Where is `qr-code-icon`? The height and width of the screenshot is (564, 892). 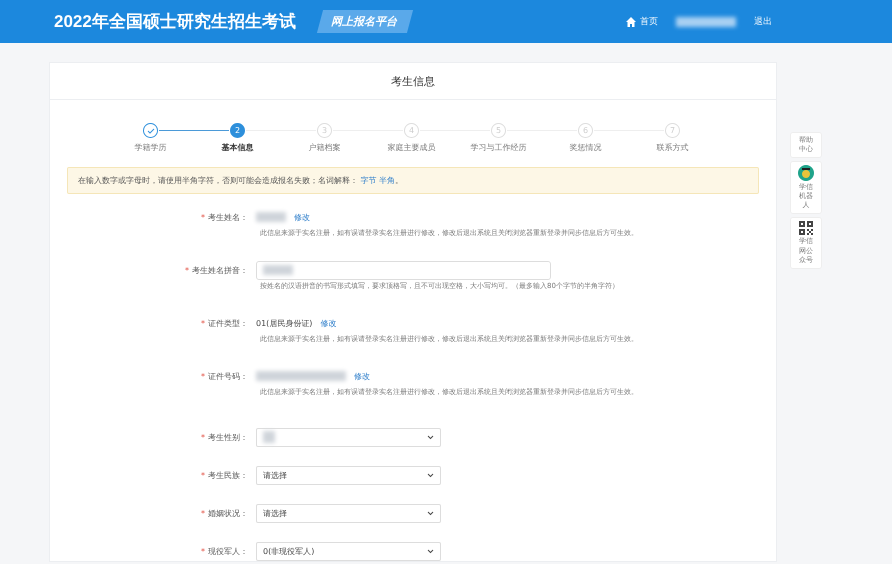 qr-code-icon is located at coordinates (806, 228).